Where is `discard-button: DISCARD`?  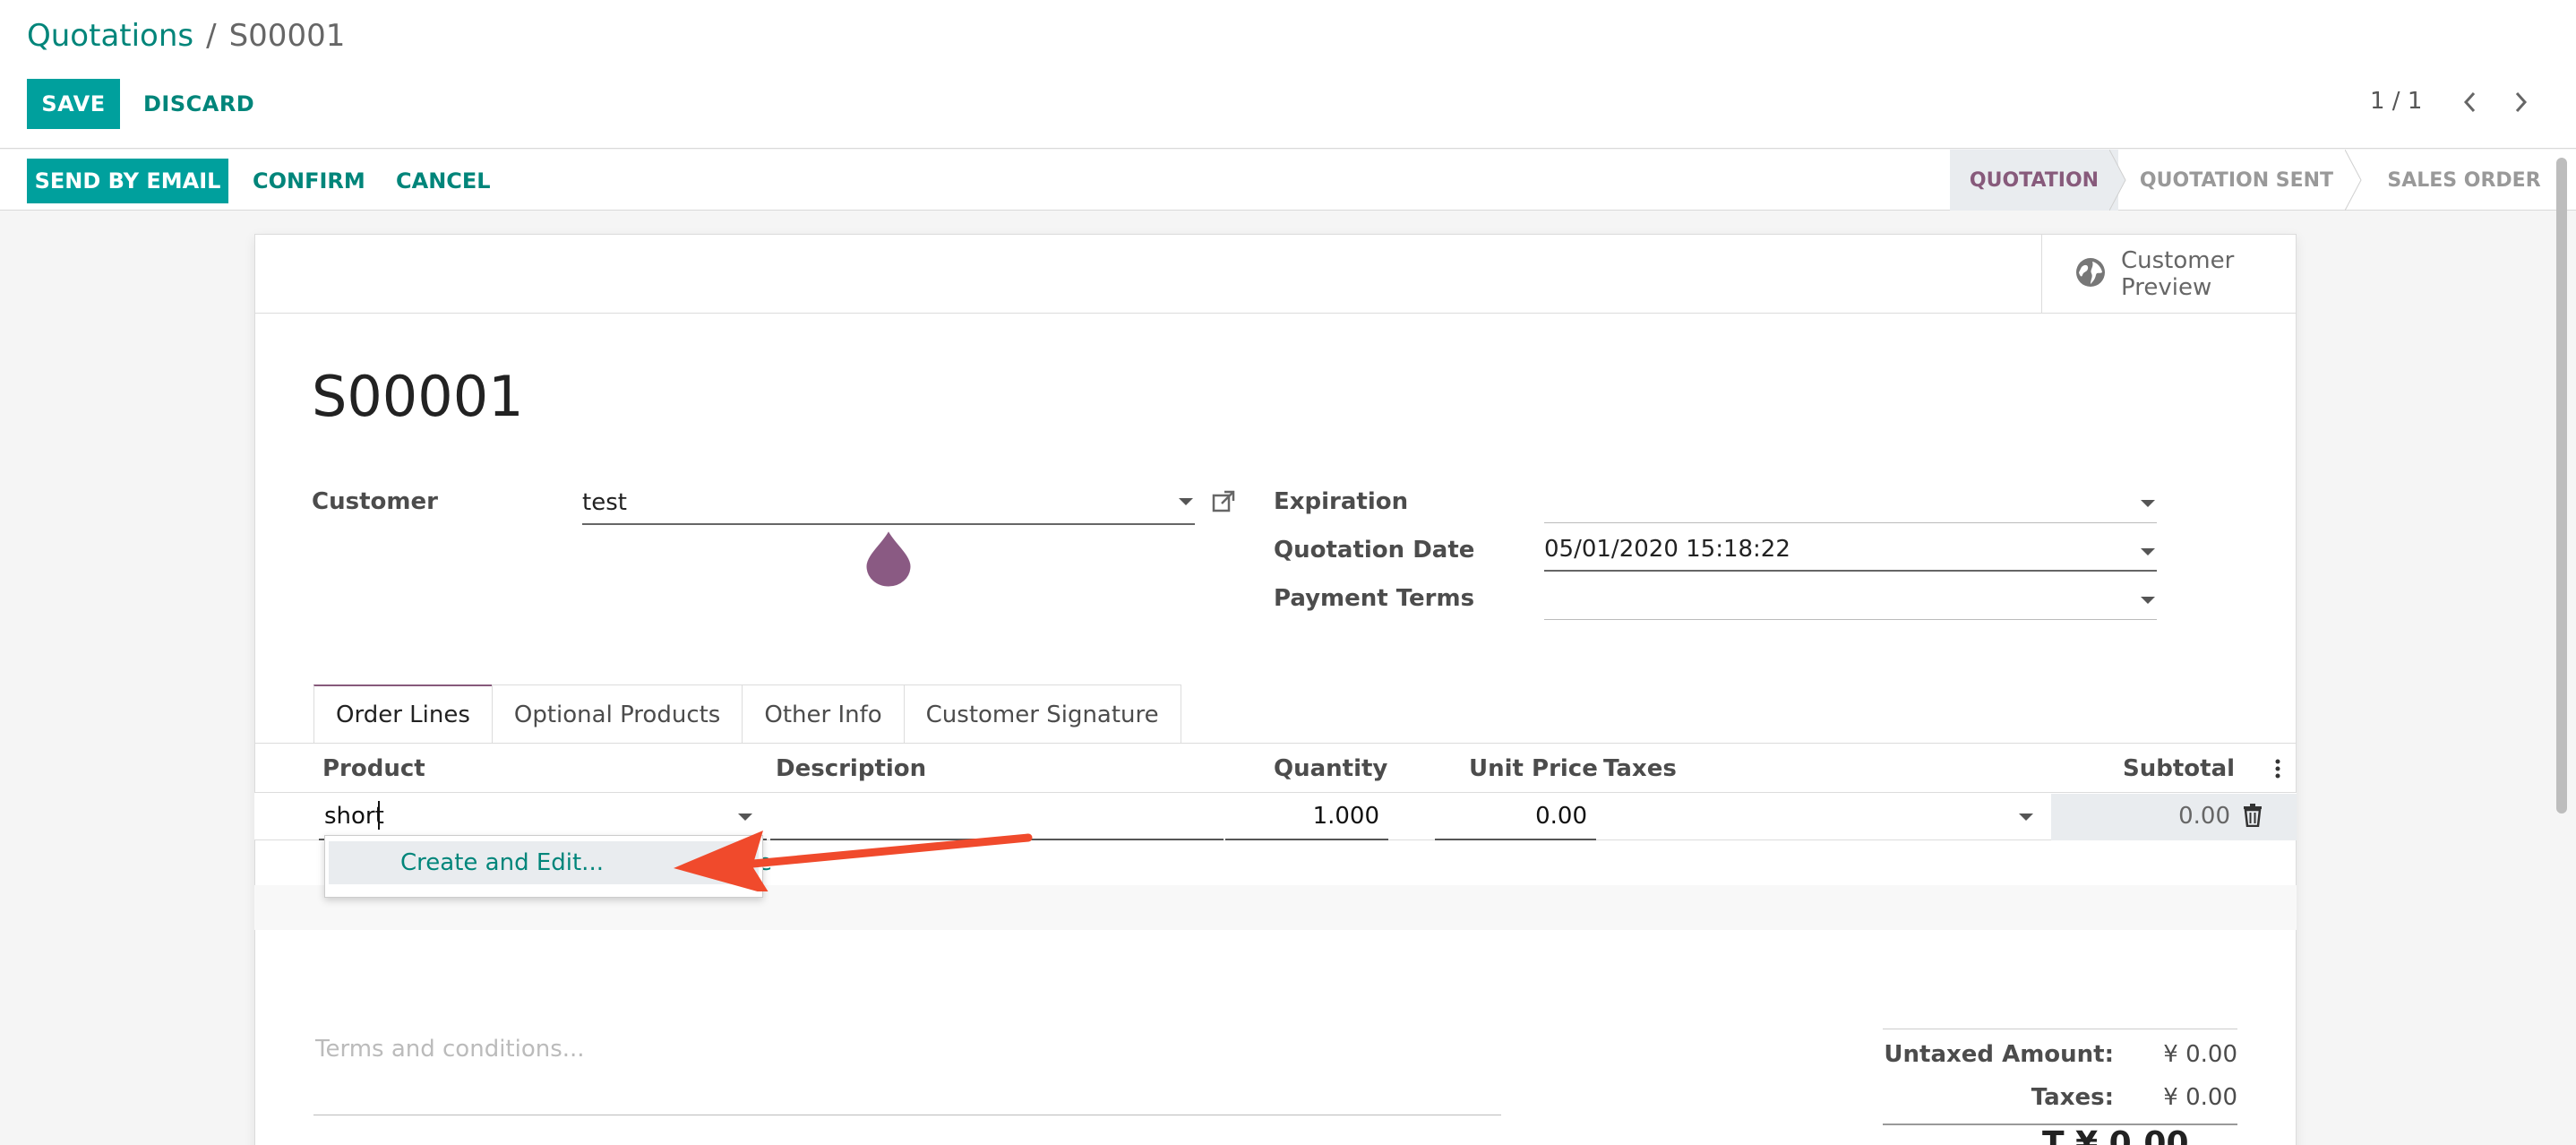 discard-button: DISCARD is located at coordinates (198, 104).